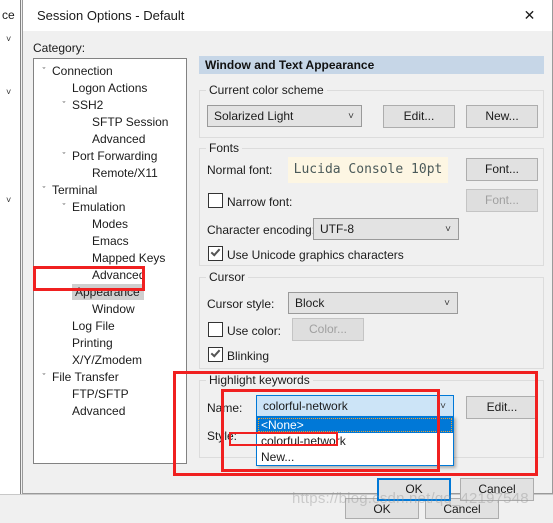 The image size is (553, 523). I want to click on sidebar-item-label: Window, so click(113, 309).